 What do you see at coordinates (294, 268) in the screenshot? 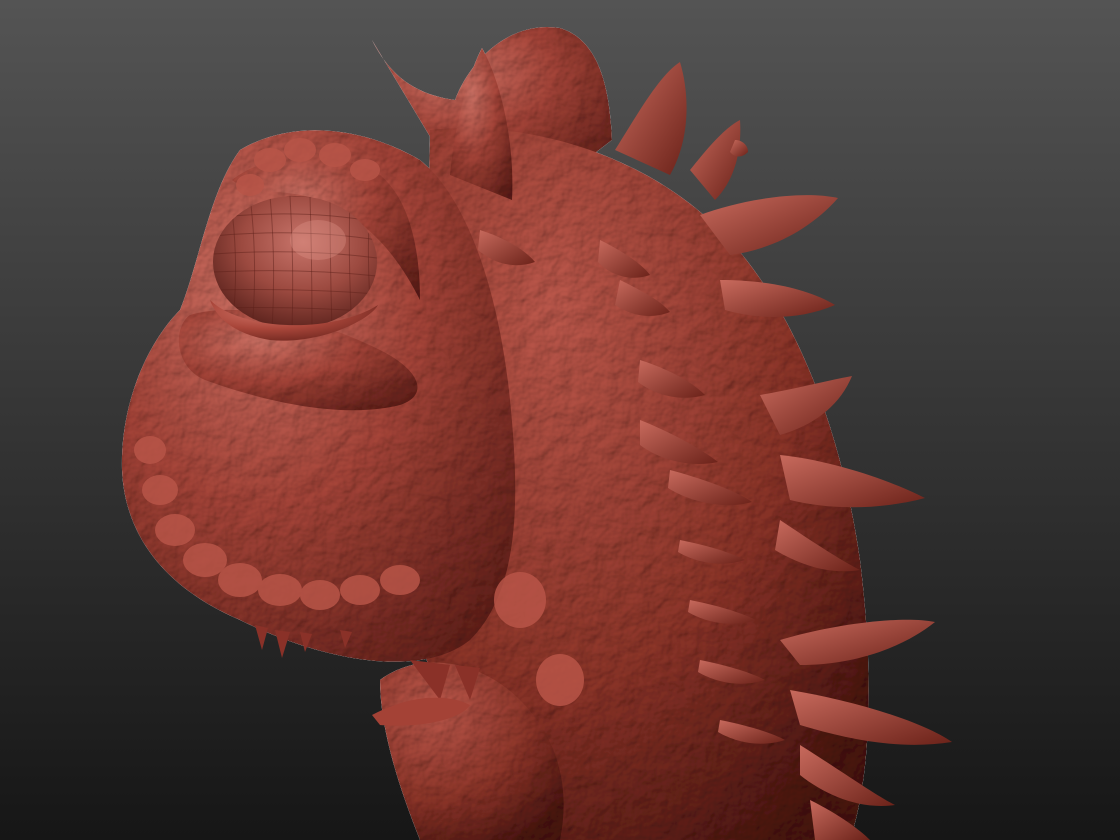
I see `eye` at bounding box center [294, 268].